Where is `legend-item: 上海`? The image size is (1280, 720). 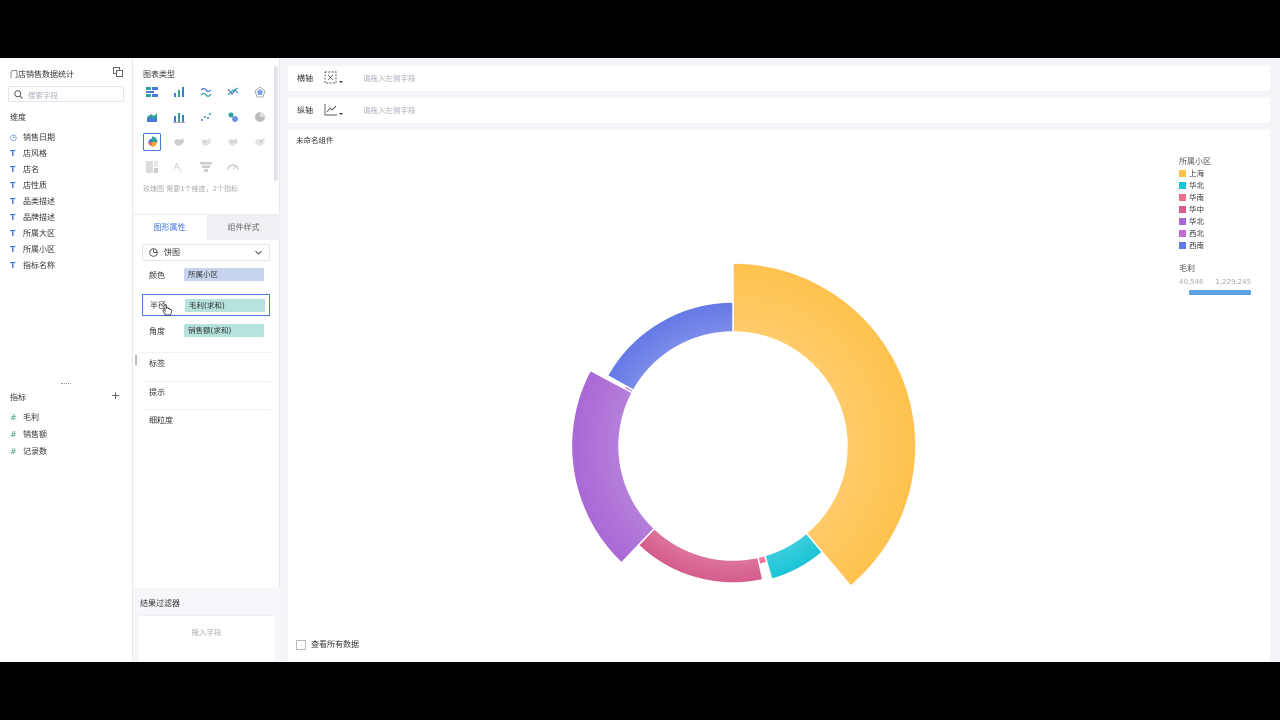 legend-item: 上海 is located at coordinates (1191, 173).